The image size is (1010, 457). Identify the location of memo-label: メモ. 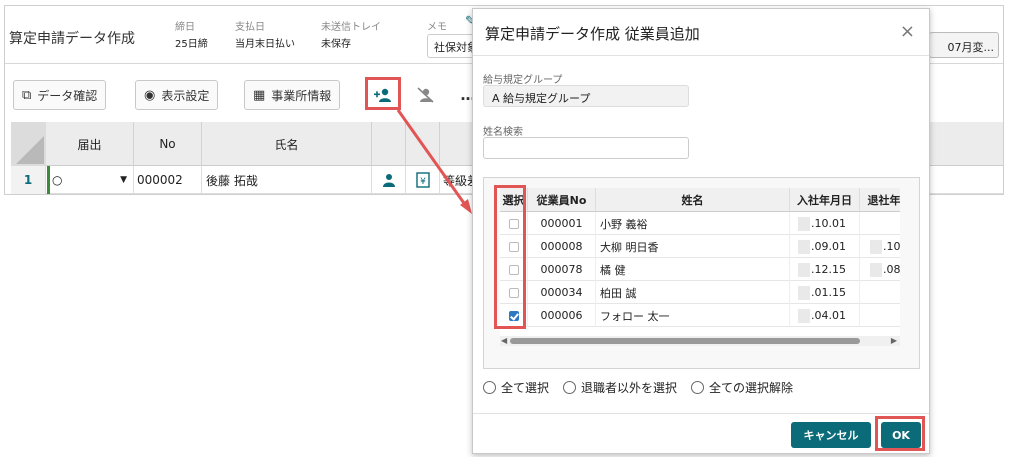
(437, 27).